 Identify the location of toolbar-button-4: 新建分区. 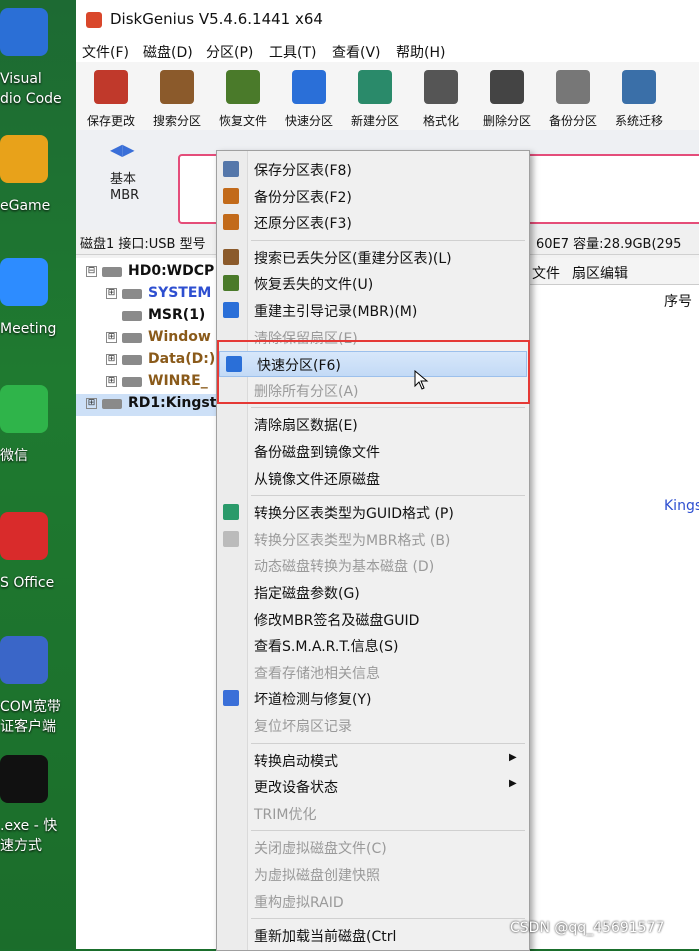
(375, 98).